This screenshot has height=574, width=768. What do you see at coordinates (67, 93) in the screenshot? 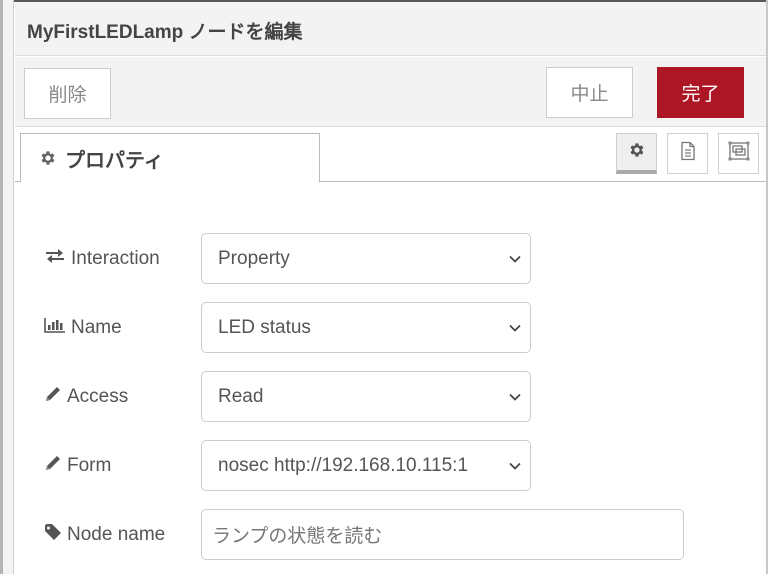
I see `delete-button: 削除` at bounding box center [67, 93].